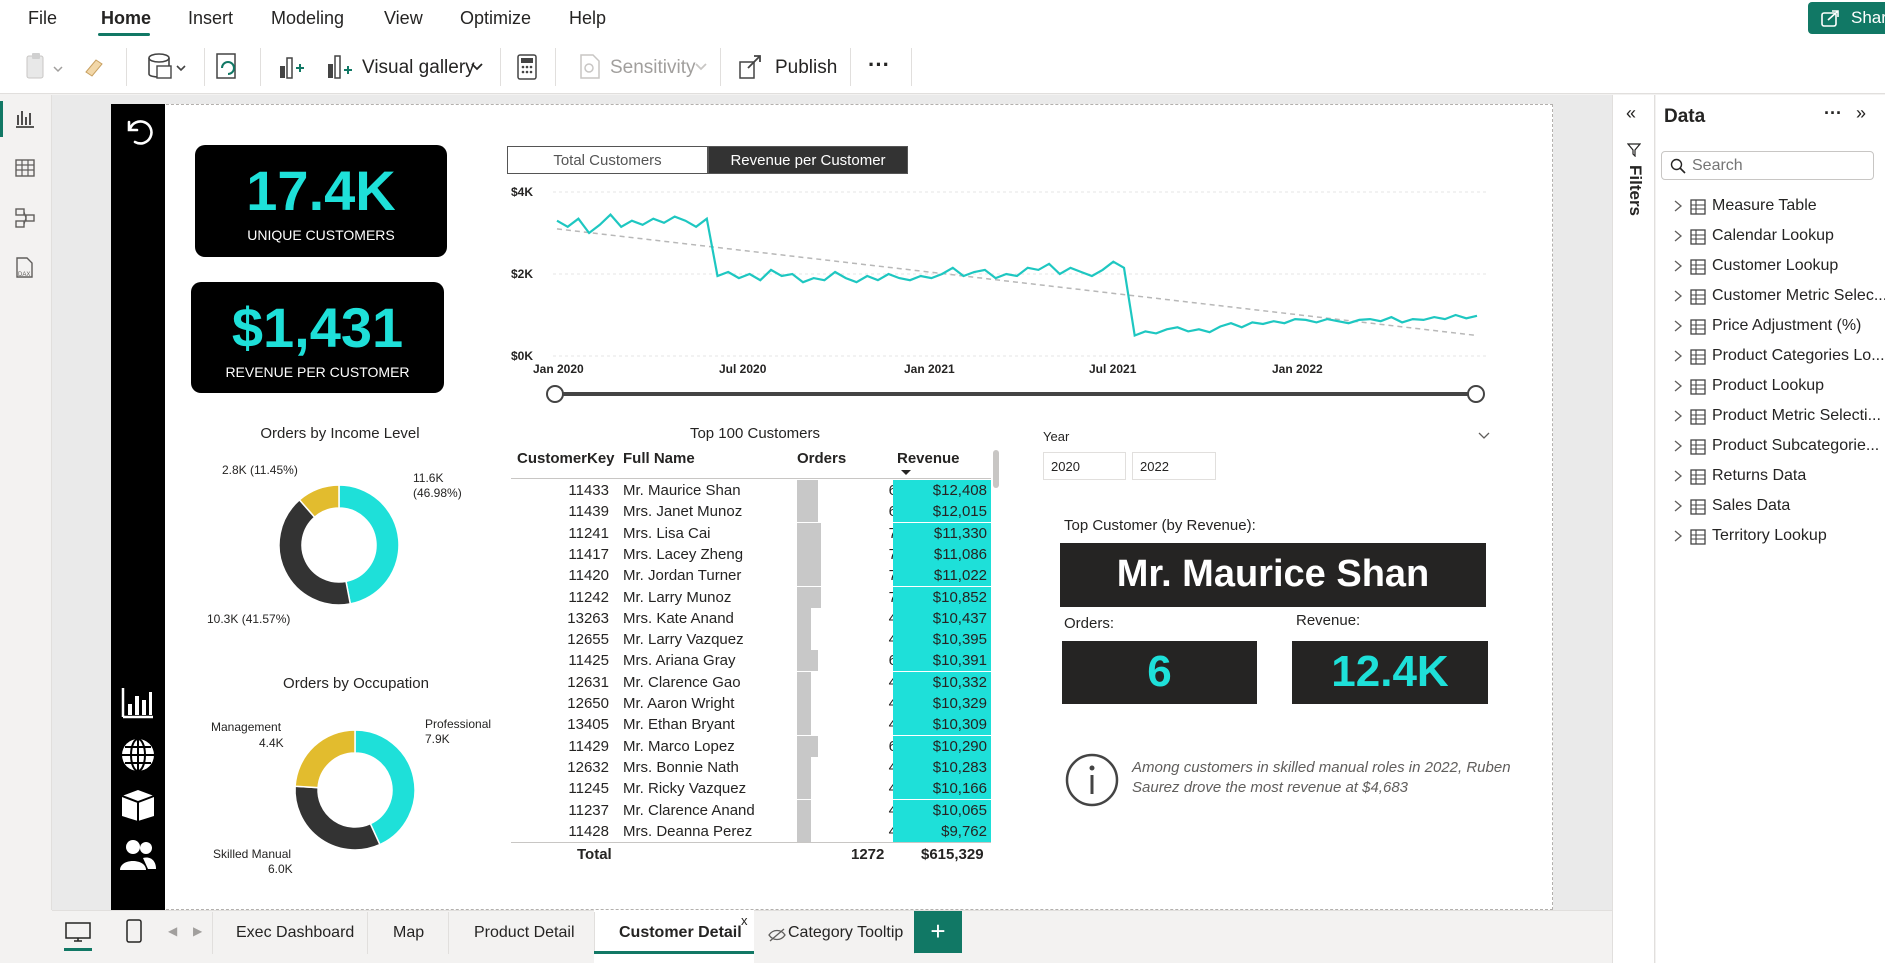 The width and height of the screenshot is (1885, 963). What do you see at coordinates (78, 932) in the screenshot?
I see `desktop-layout-icon` at bounding box center [78, 932].